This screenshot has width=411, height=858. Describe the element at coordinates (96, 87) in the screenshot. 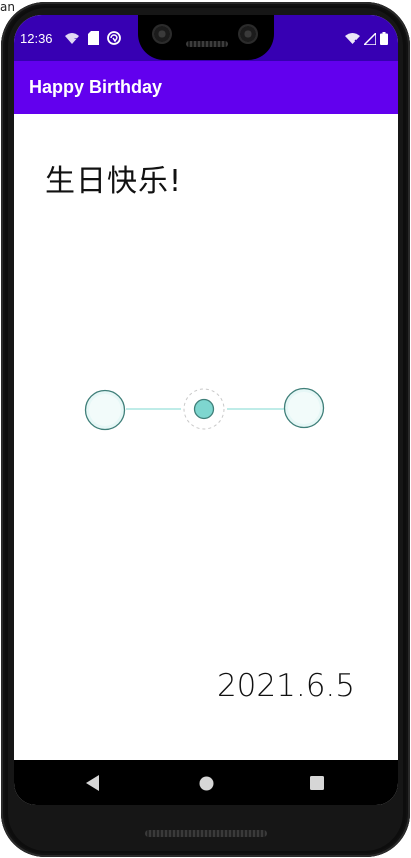

I see `app-title: Happy Birthday` at that location.